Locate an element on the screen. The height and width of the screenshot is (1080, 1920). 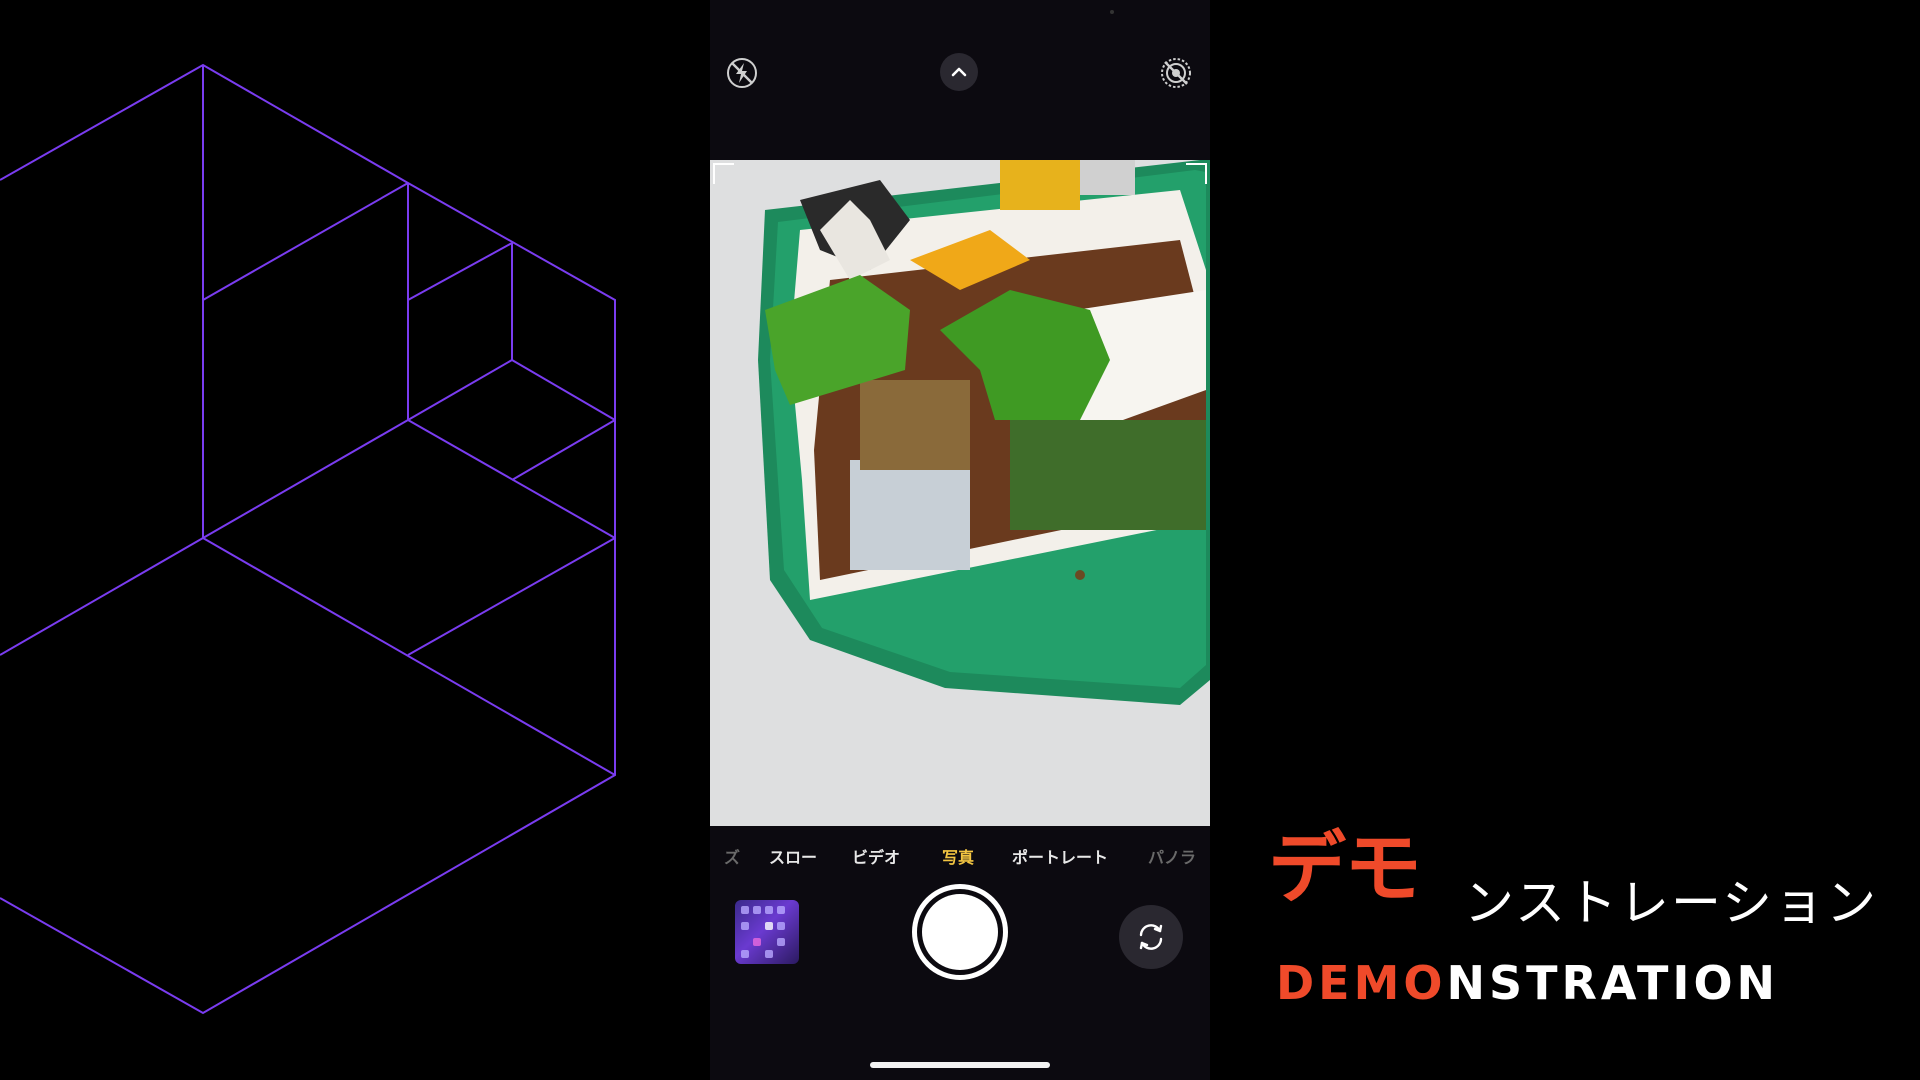
home-indicator is located at coordinates (960, 1065).